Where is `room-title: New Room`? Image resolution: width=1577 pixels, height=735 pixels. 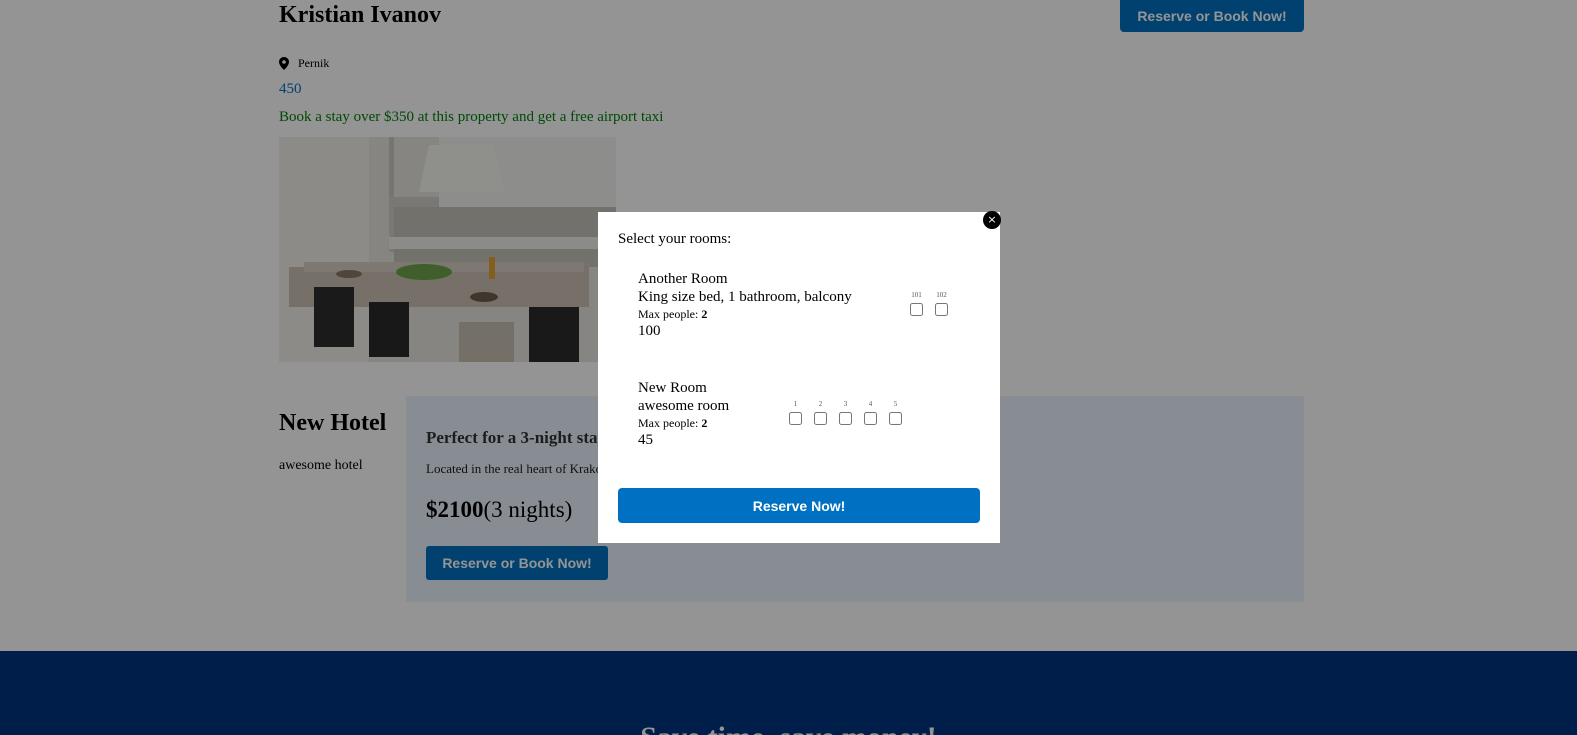 room-title: New Room is located at coordinates (672, 388).